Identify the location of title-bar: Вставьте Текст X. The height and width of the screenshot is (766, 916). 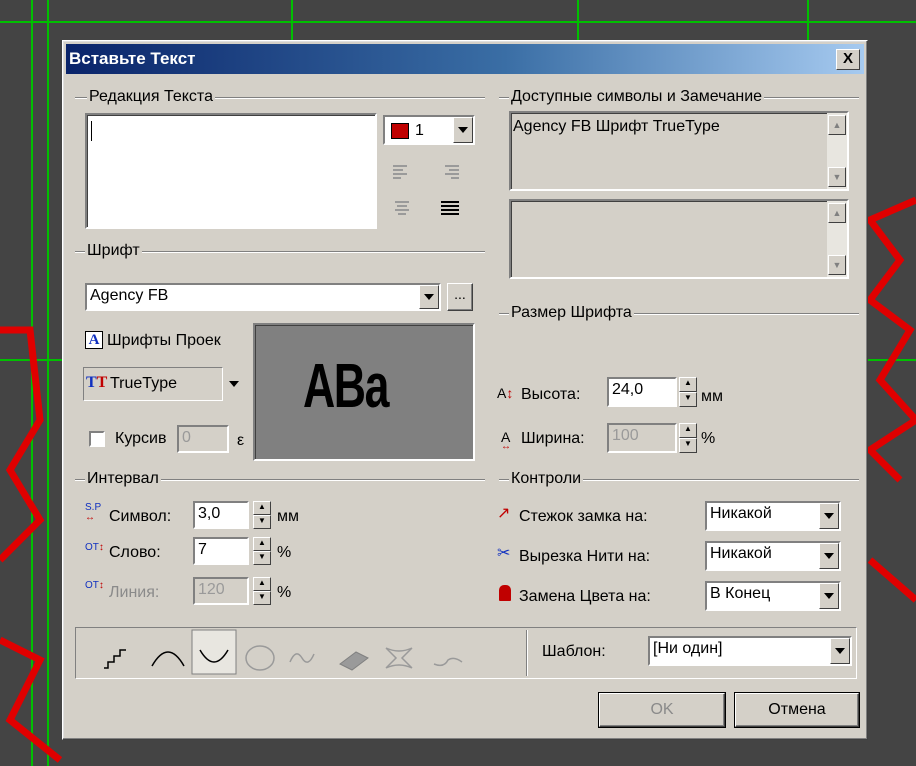
(465, 59).